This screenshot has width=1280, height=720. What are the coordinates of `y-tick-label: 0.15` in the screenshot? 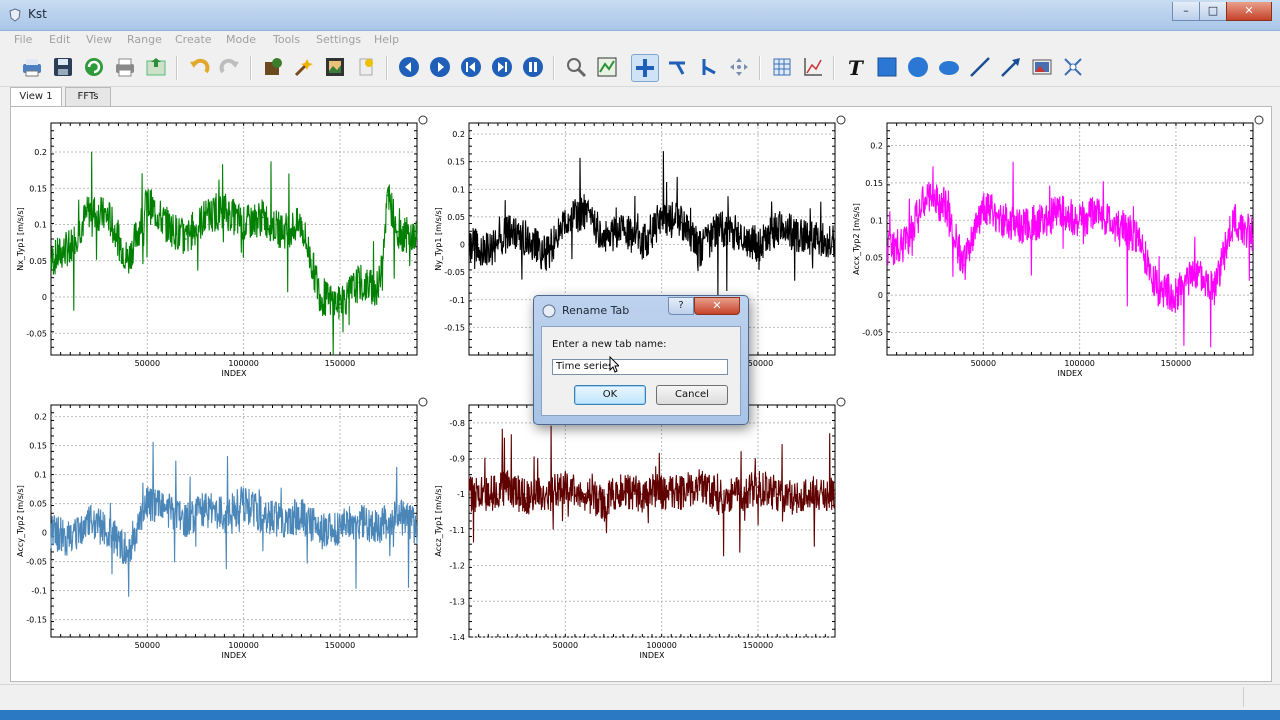 It's located at (874, 183).